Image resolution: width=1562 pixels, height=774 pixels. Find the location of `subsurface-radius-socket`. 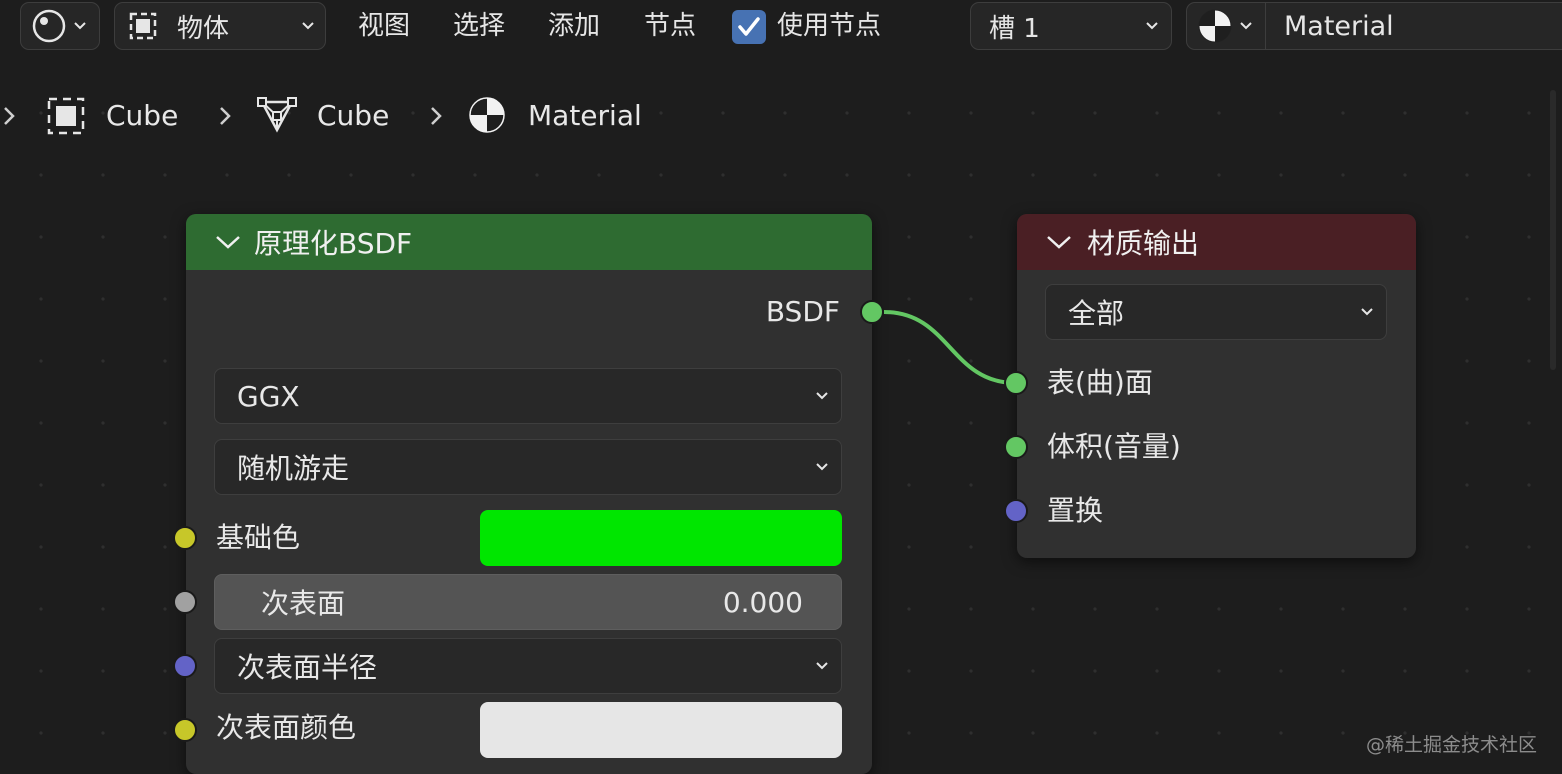

subsurface-radius-socket is located at coordinates (185, 666).